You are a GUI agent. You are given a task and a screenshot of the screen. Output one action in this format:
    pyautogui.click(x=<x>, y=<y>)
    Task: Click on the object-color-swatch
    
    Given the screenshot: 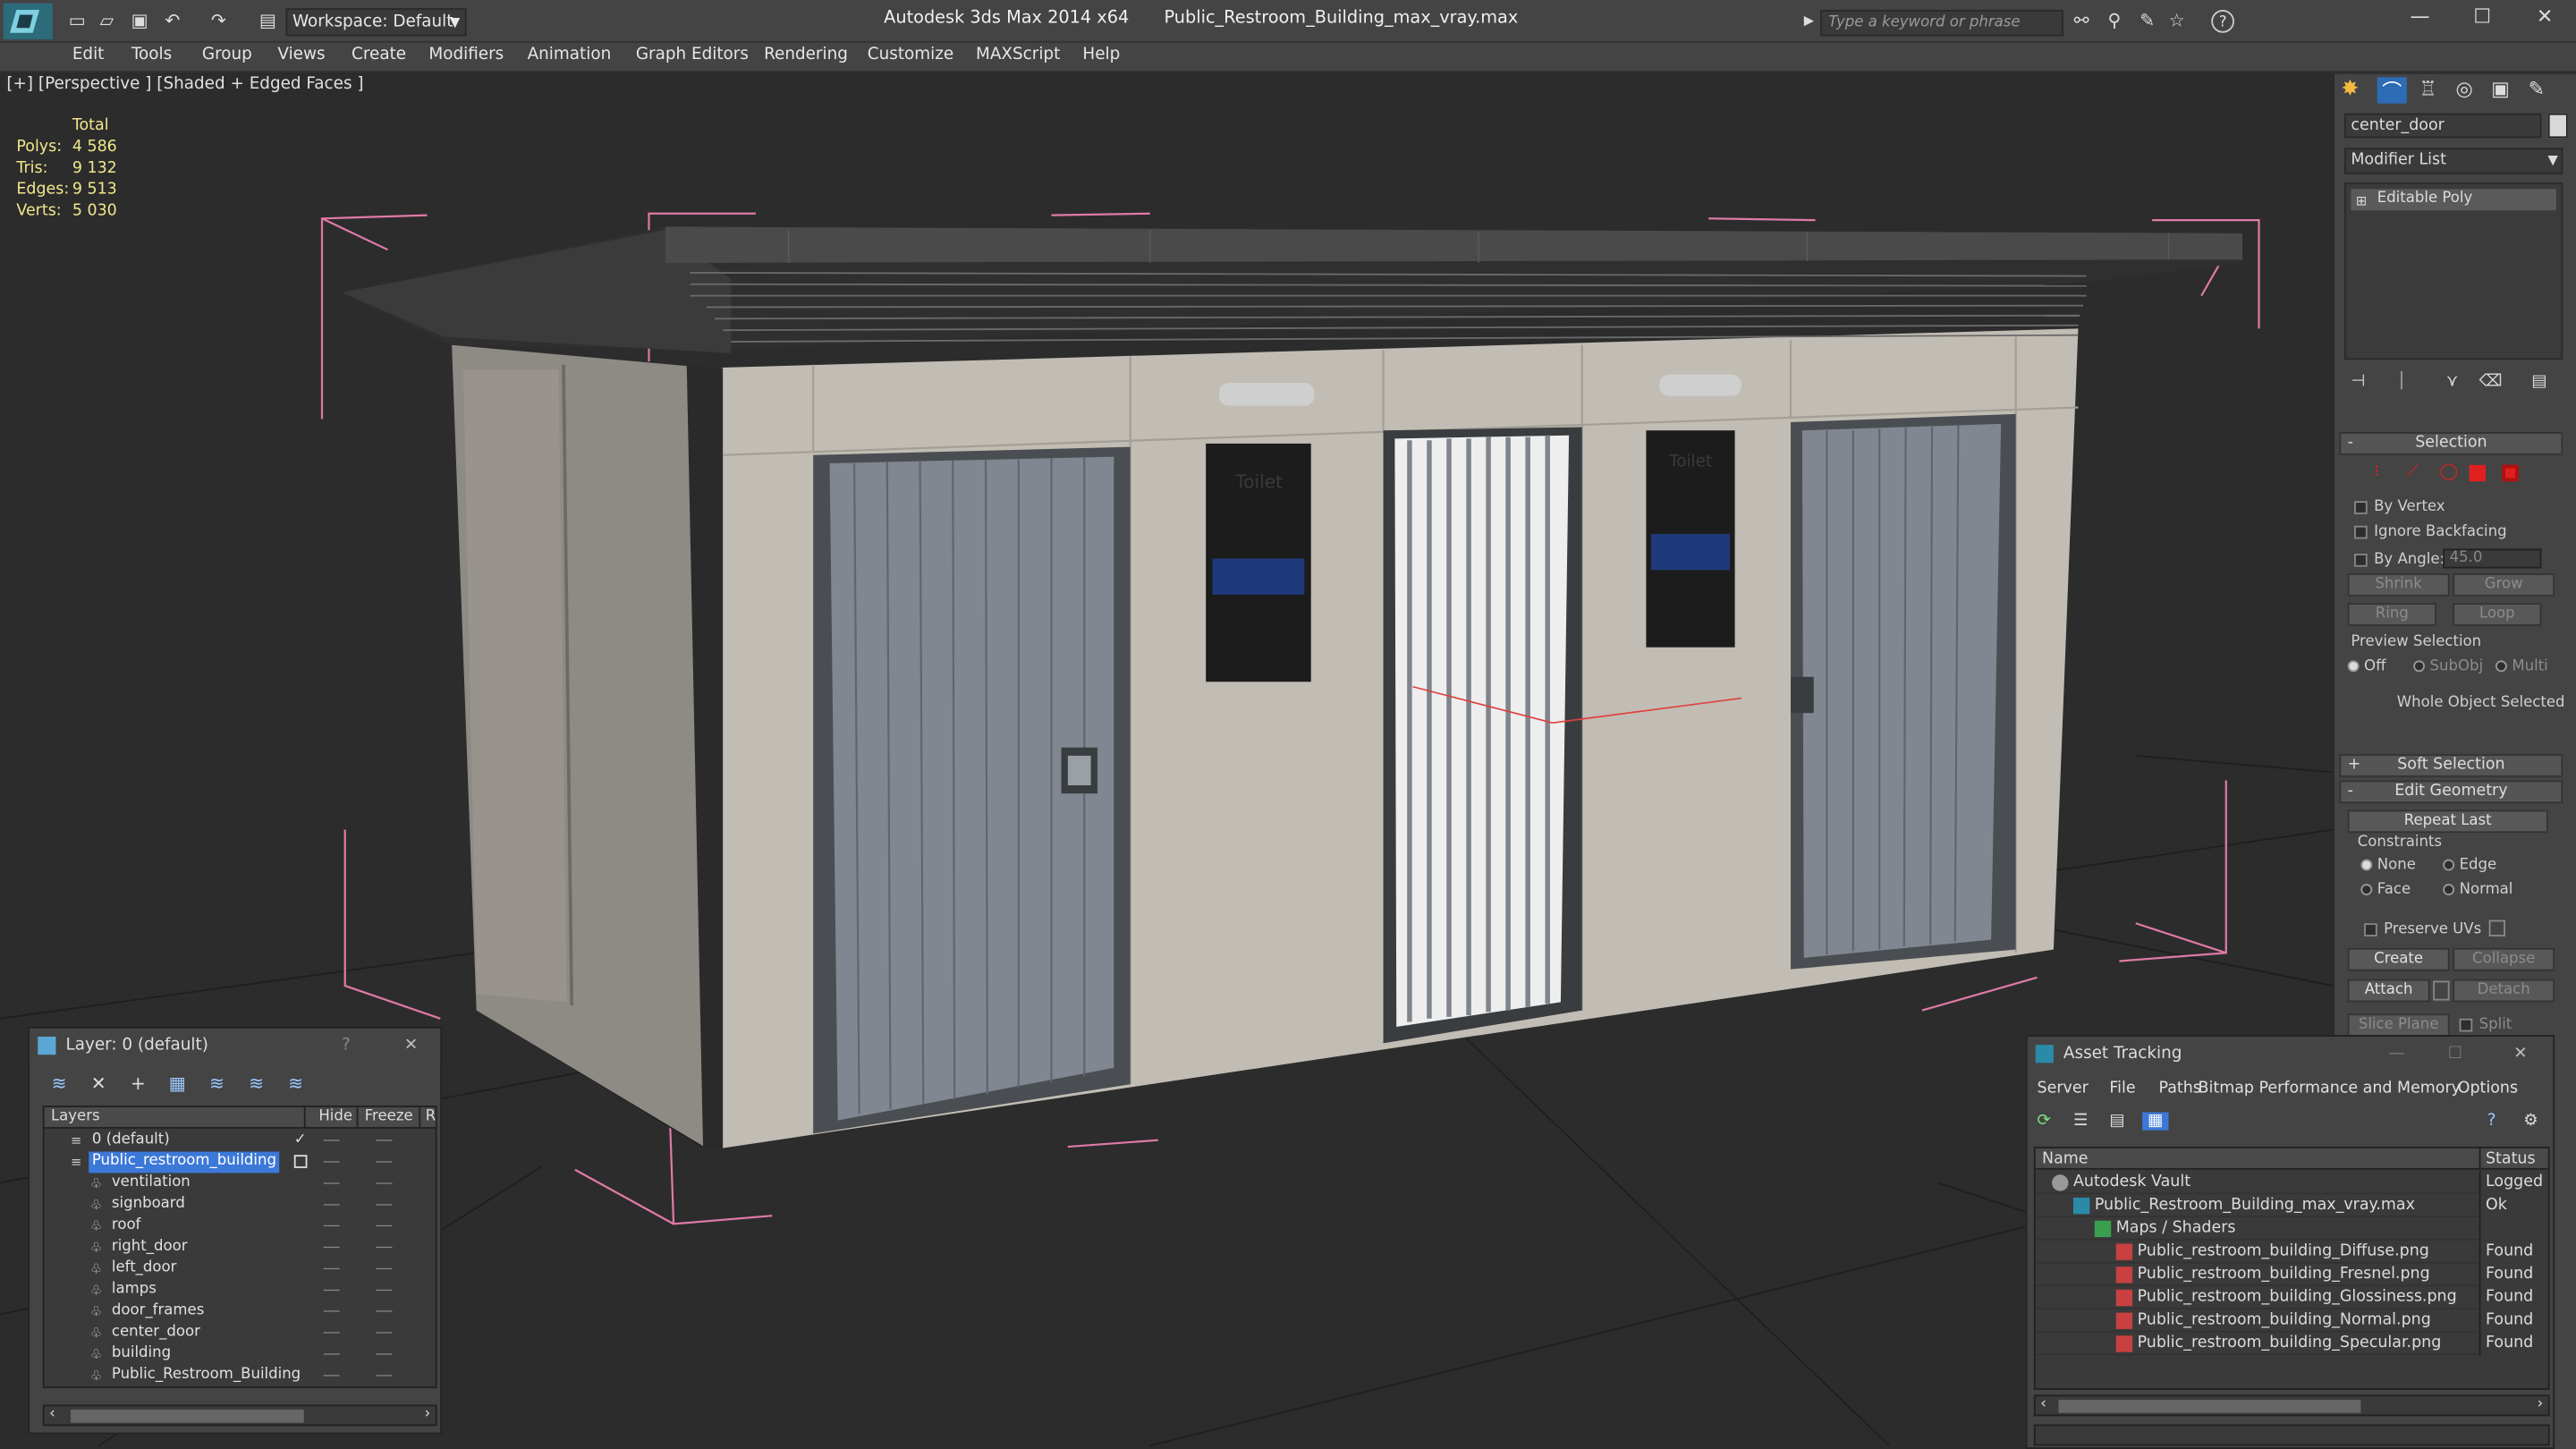 What is the action you would take?
    pyautogui.click(x=2557, y=126)
    